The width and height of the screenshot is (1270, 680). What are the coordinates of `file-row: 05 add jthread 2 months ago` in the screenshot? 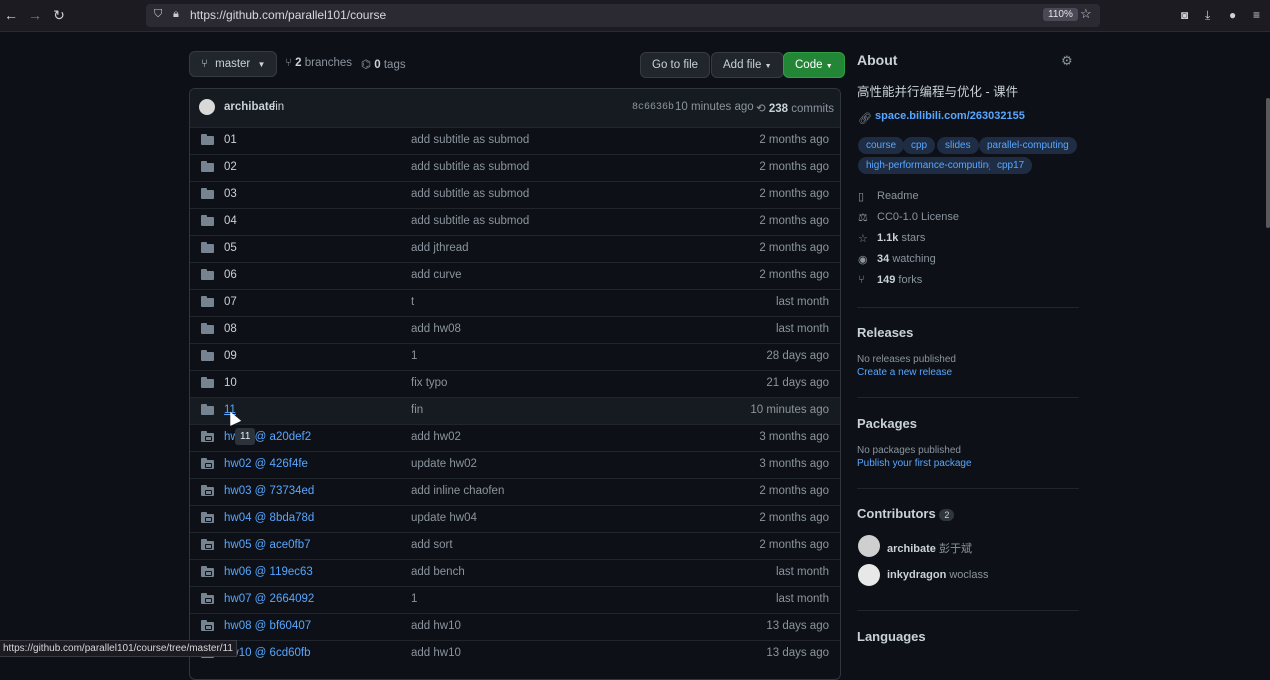 It's located at (515, 248).